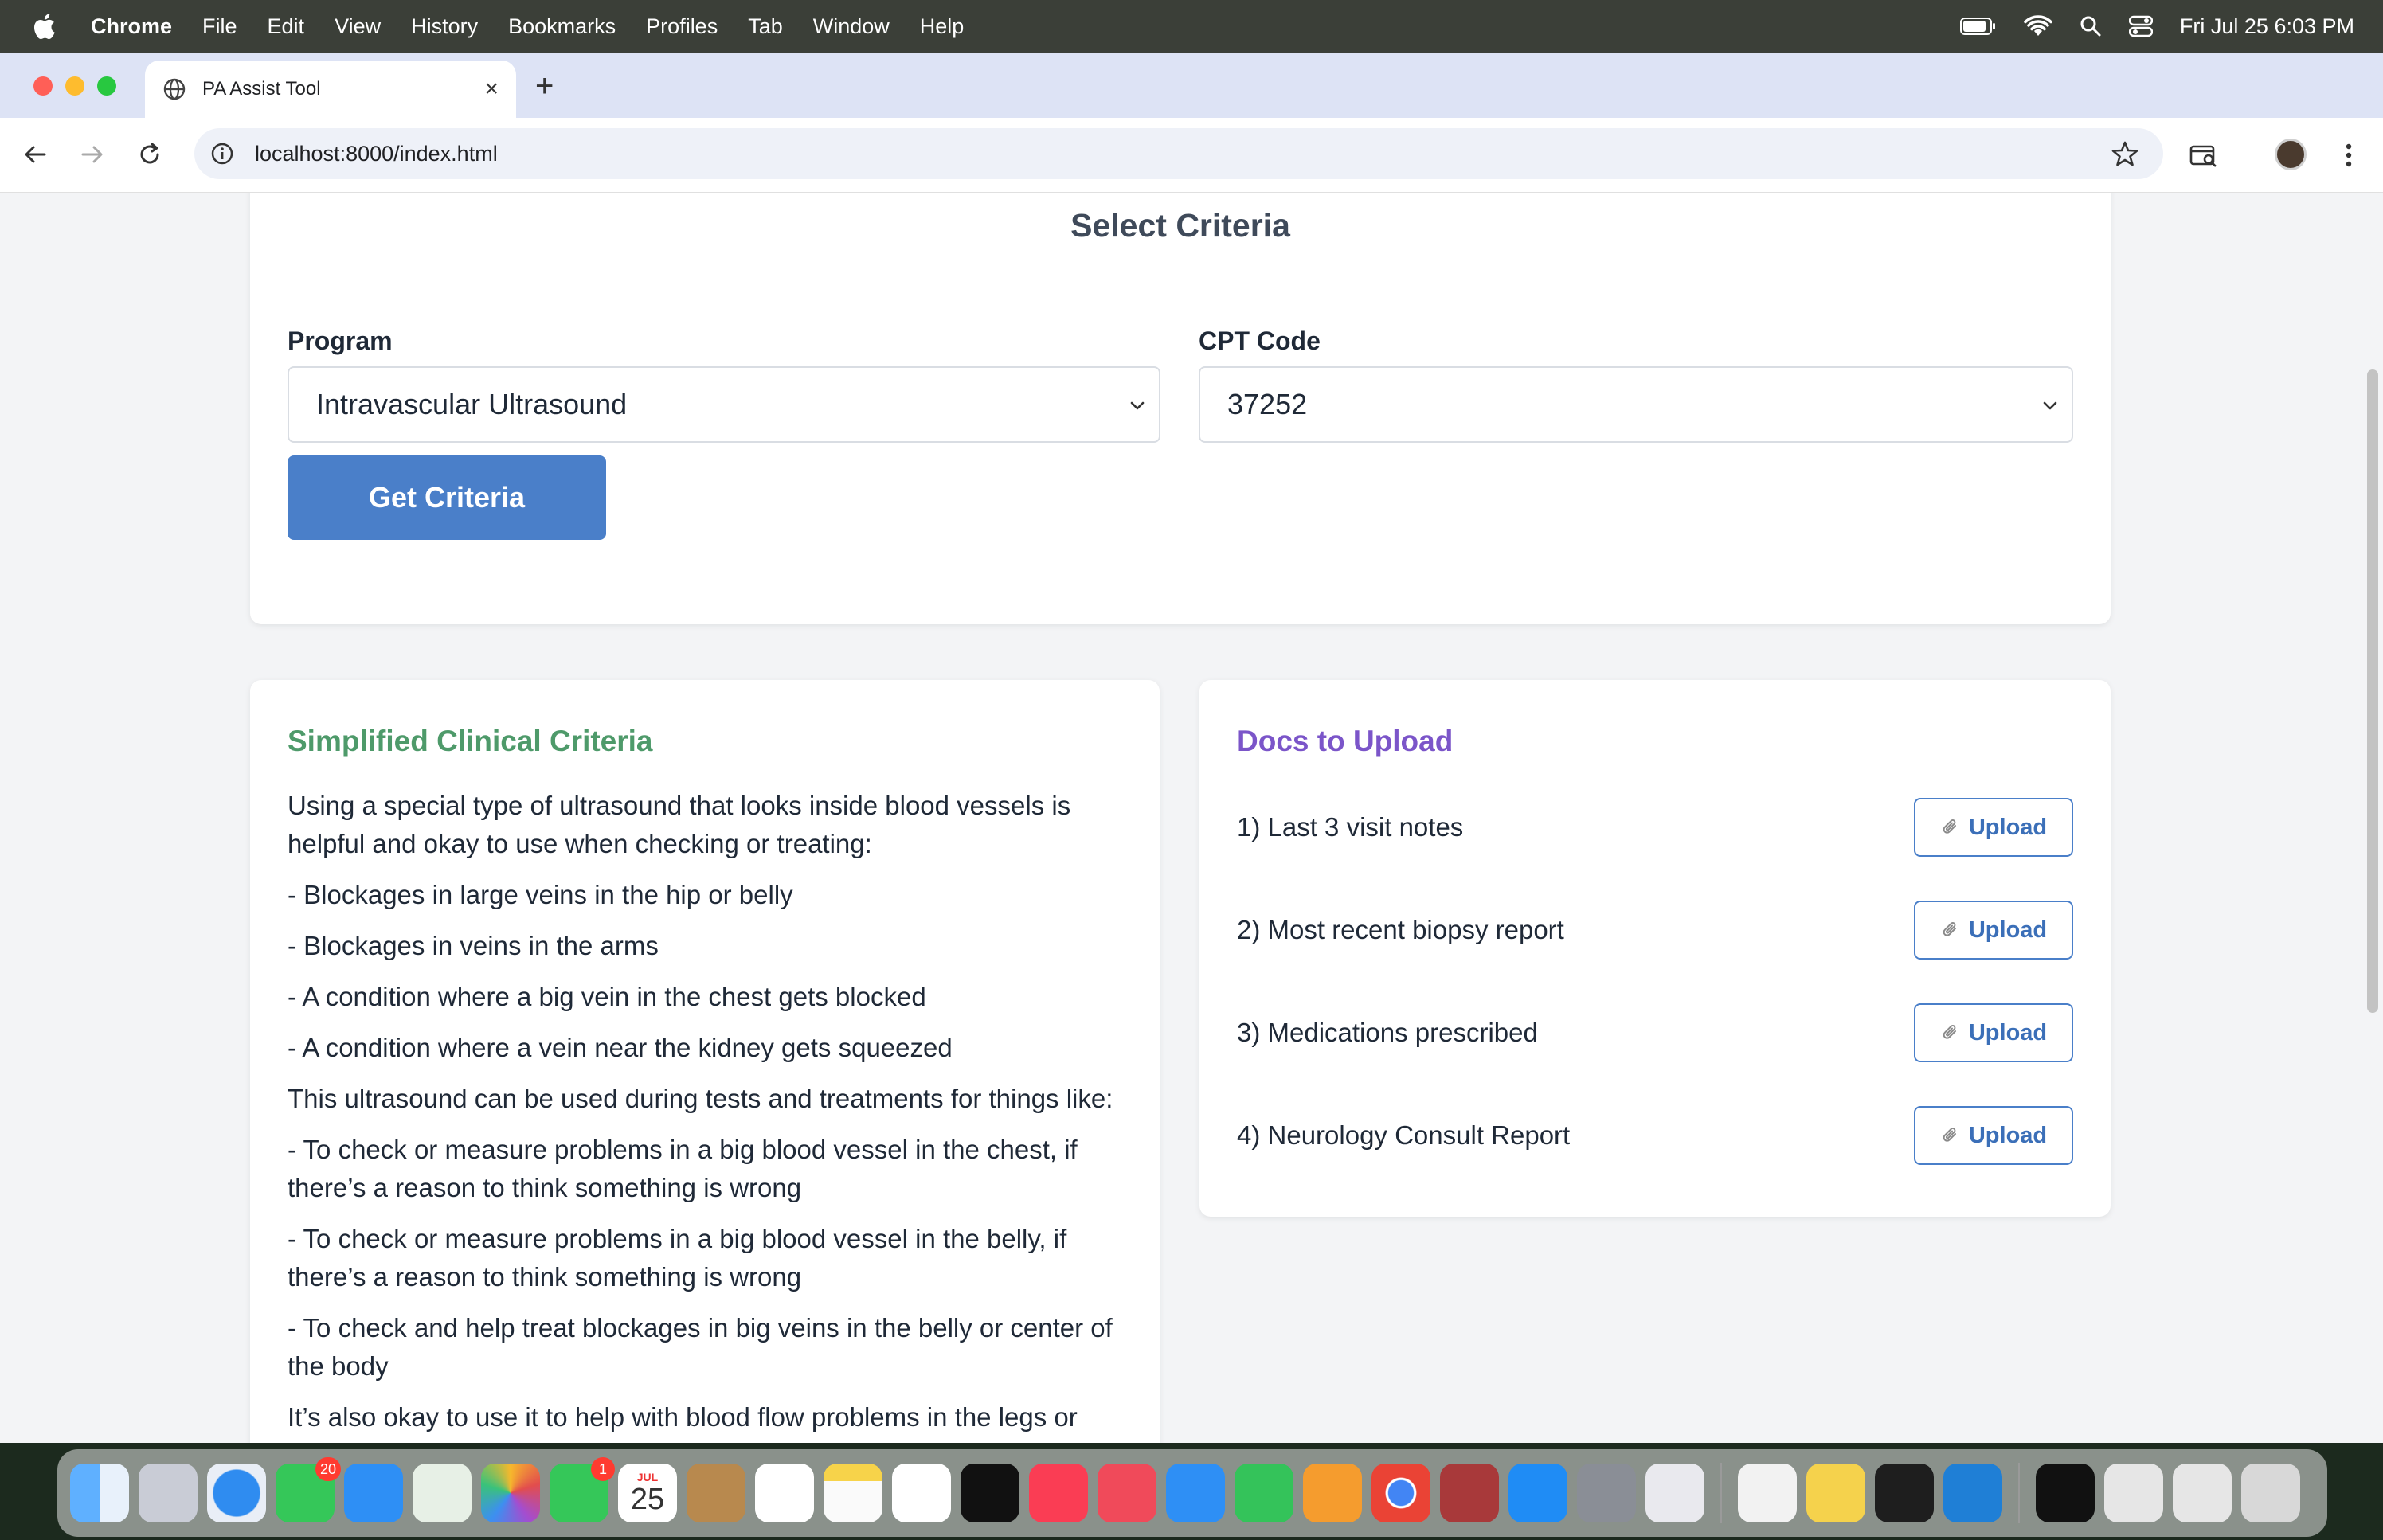 The height and width of the screenshot is (1540, 2383). I want to click on doc-label: 2) Most recent biopsy report, so click(1400, 929).